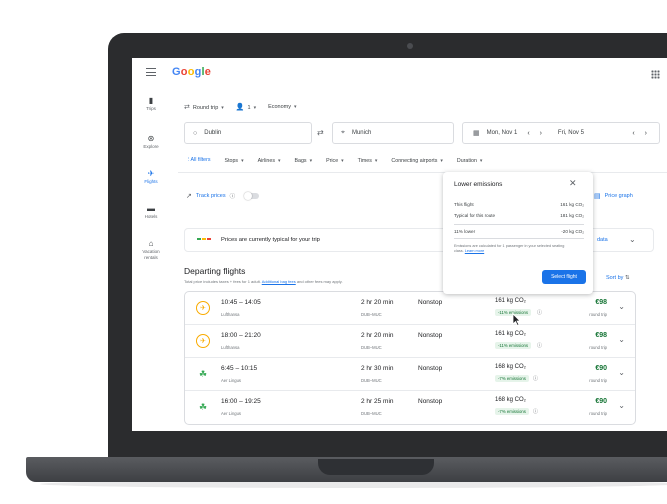 The image size is (667, 504). I want to click on google-logo: Google, so click(191, 72).